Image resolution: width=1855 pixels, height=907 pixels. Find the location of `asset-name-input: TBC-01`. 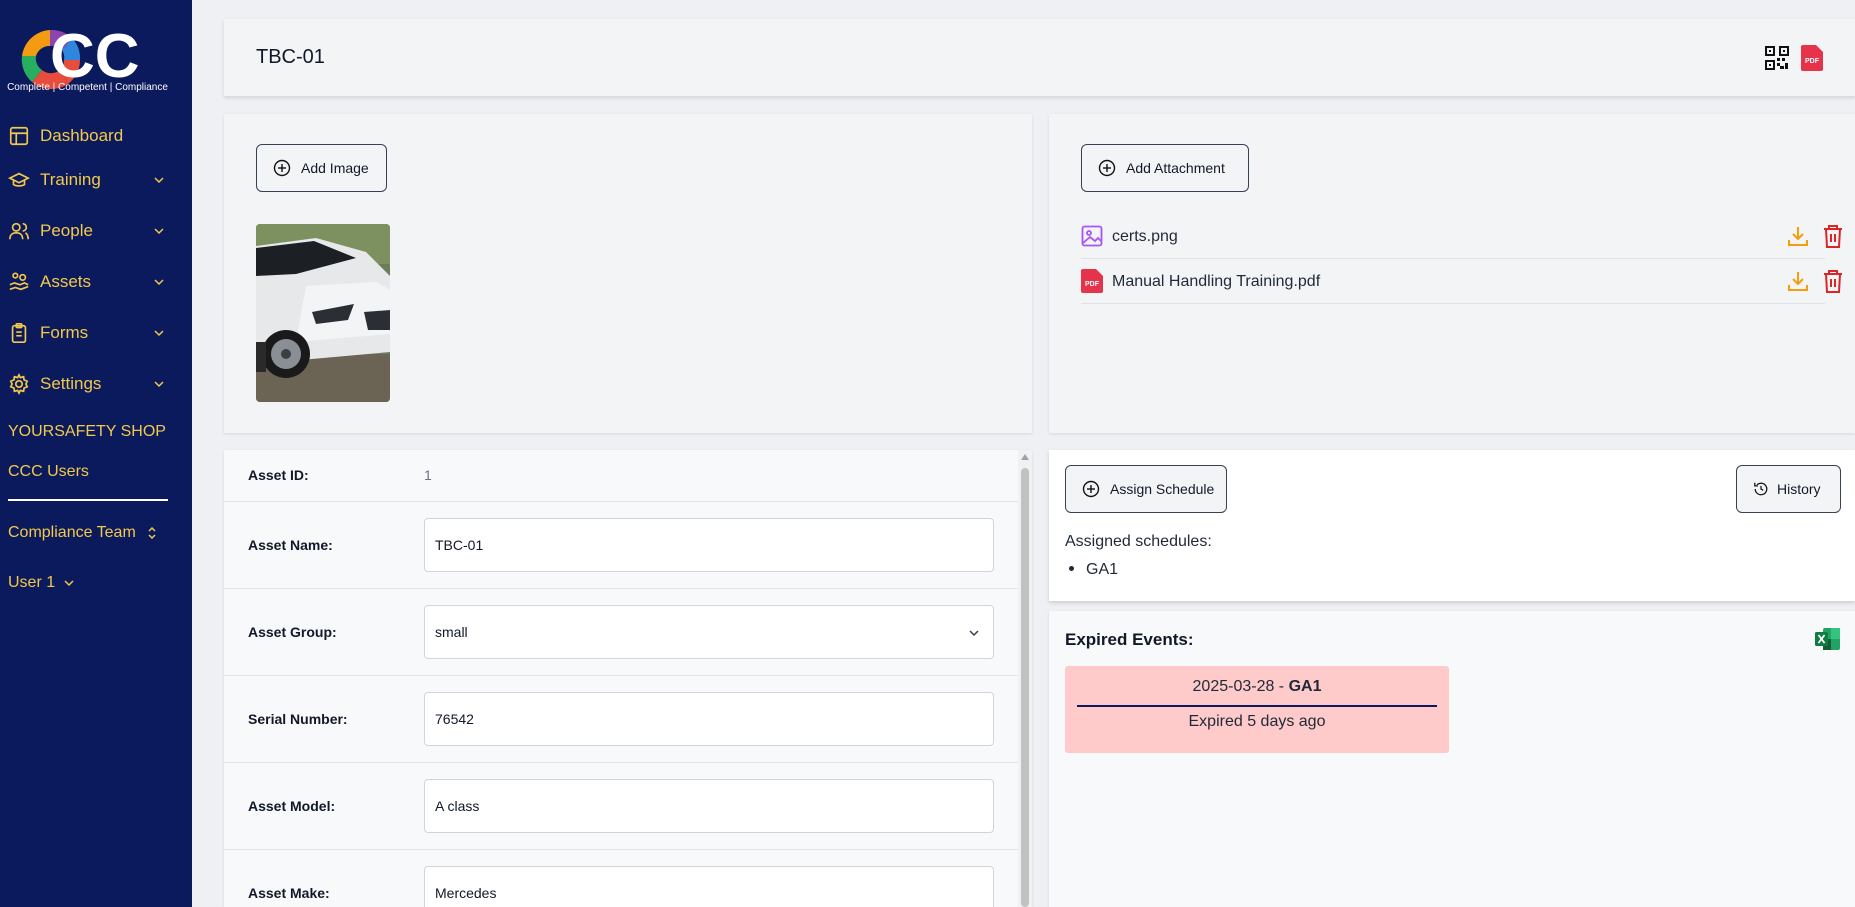

asset-name-input: TBC-01 is located at coordinates (709, 545).